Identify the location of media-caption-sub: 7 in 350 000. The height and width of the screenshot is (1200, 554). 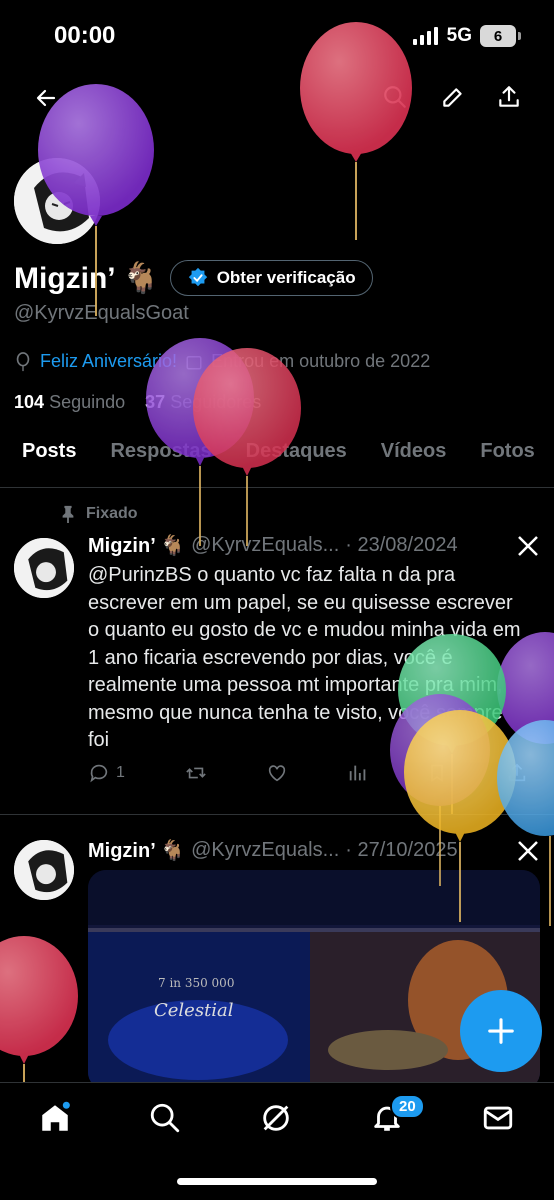
(196, 983).